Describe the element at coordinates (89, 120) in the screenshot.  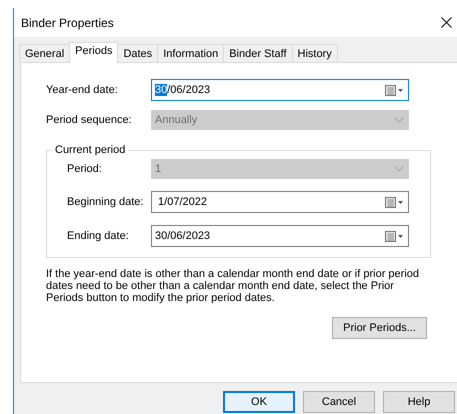
I see `field-label: Period sequence:` at that location.